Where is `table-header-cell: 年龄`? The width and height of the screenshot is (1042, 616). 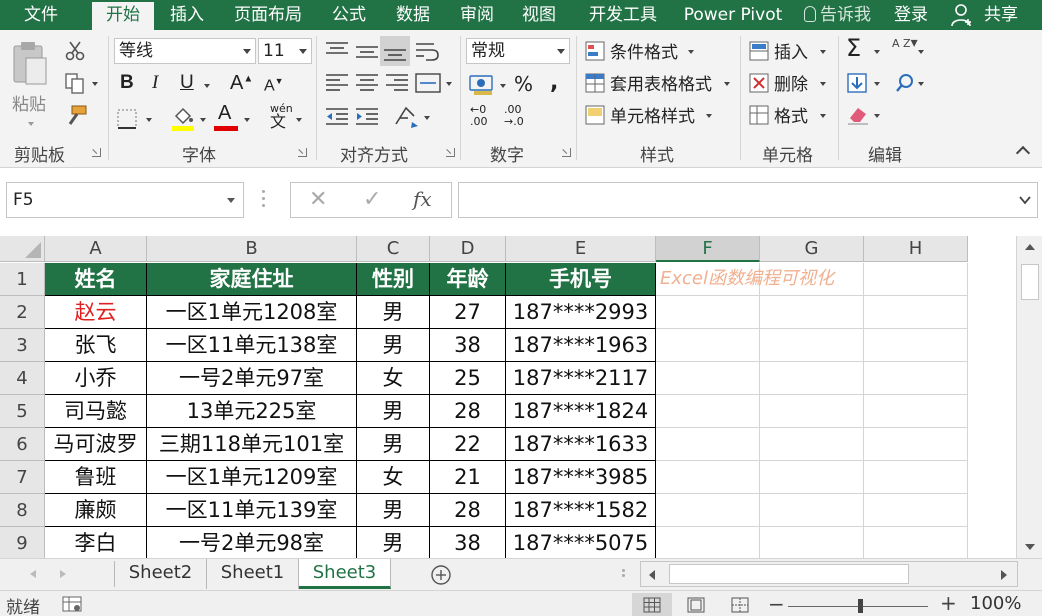
table-header-cell: 年龄 is located at coordinates (468, 279).